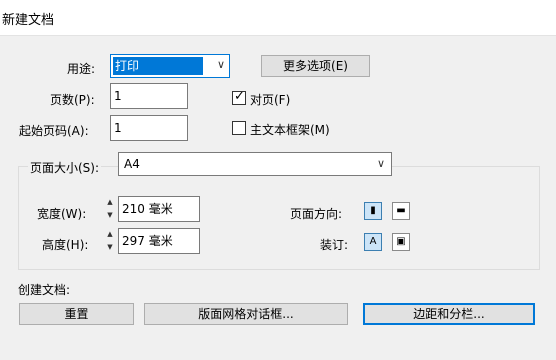 Image resolution: width=556 pixels, height=360 pixels. I want to click on height-stepper: ▲ ▼, so click(110, 241).